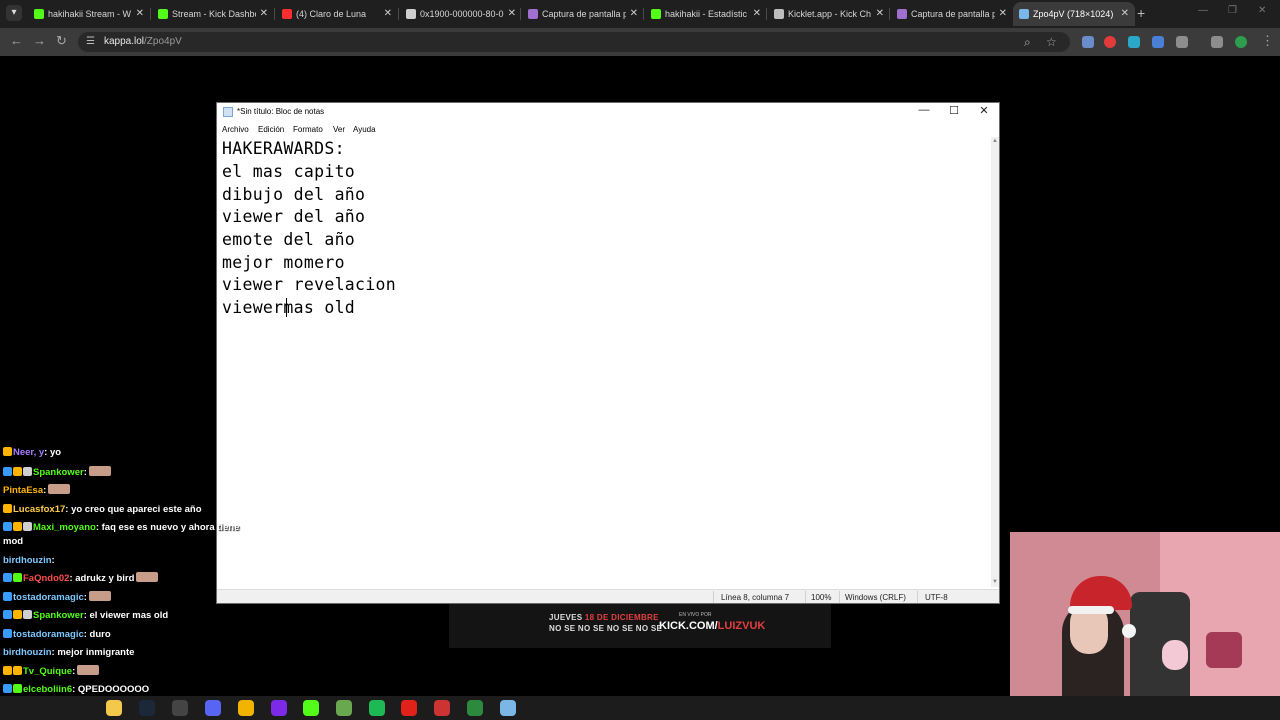  Describe the element at coordinates (1267, 41) in the screenshot. I see `menu-kebab-icon: ⋮` at that location.